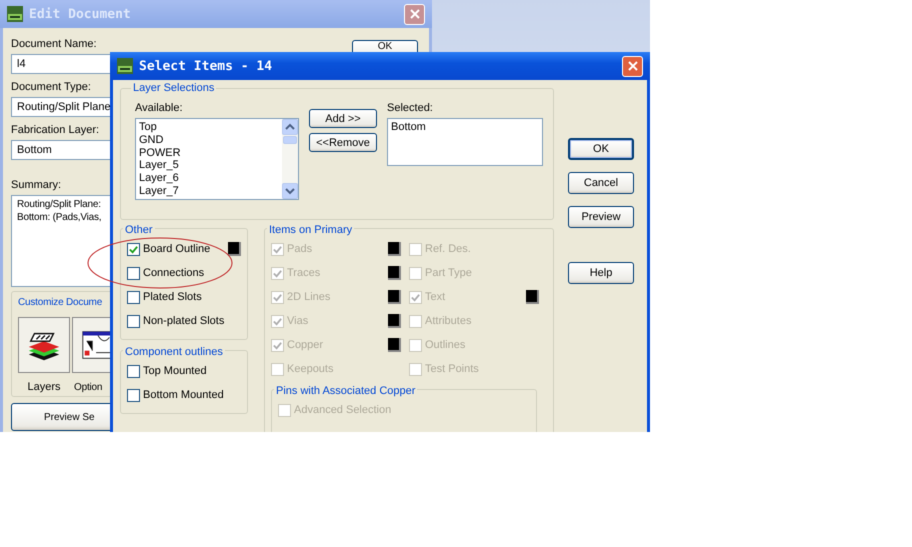  What do you see at coordinates (449, 273) in the screenshot?
I see `checkbox-label: Part Type` at bounding box center [449, 273].